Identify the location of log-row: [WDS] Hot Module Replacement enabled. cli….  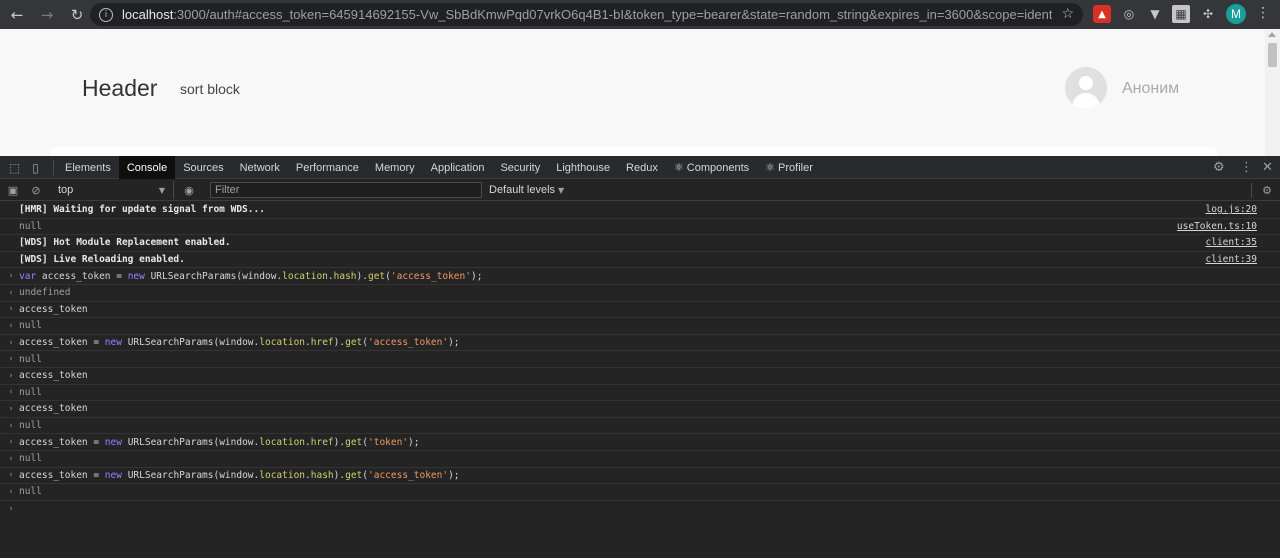
(640, 243).